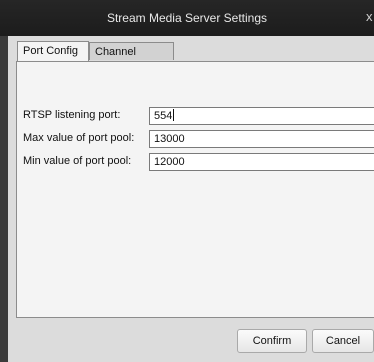 The height and width of the screenshot is (362, 374). What do you see at coordinates (261, 139) in the screenshot?
I see `max-port-input: 13000` at bounding box center [261, 139].